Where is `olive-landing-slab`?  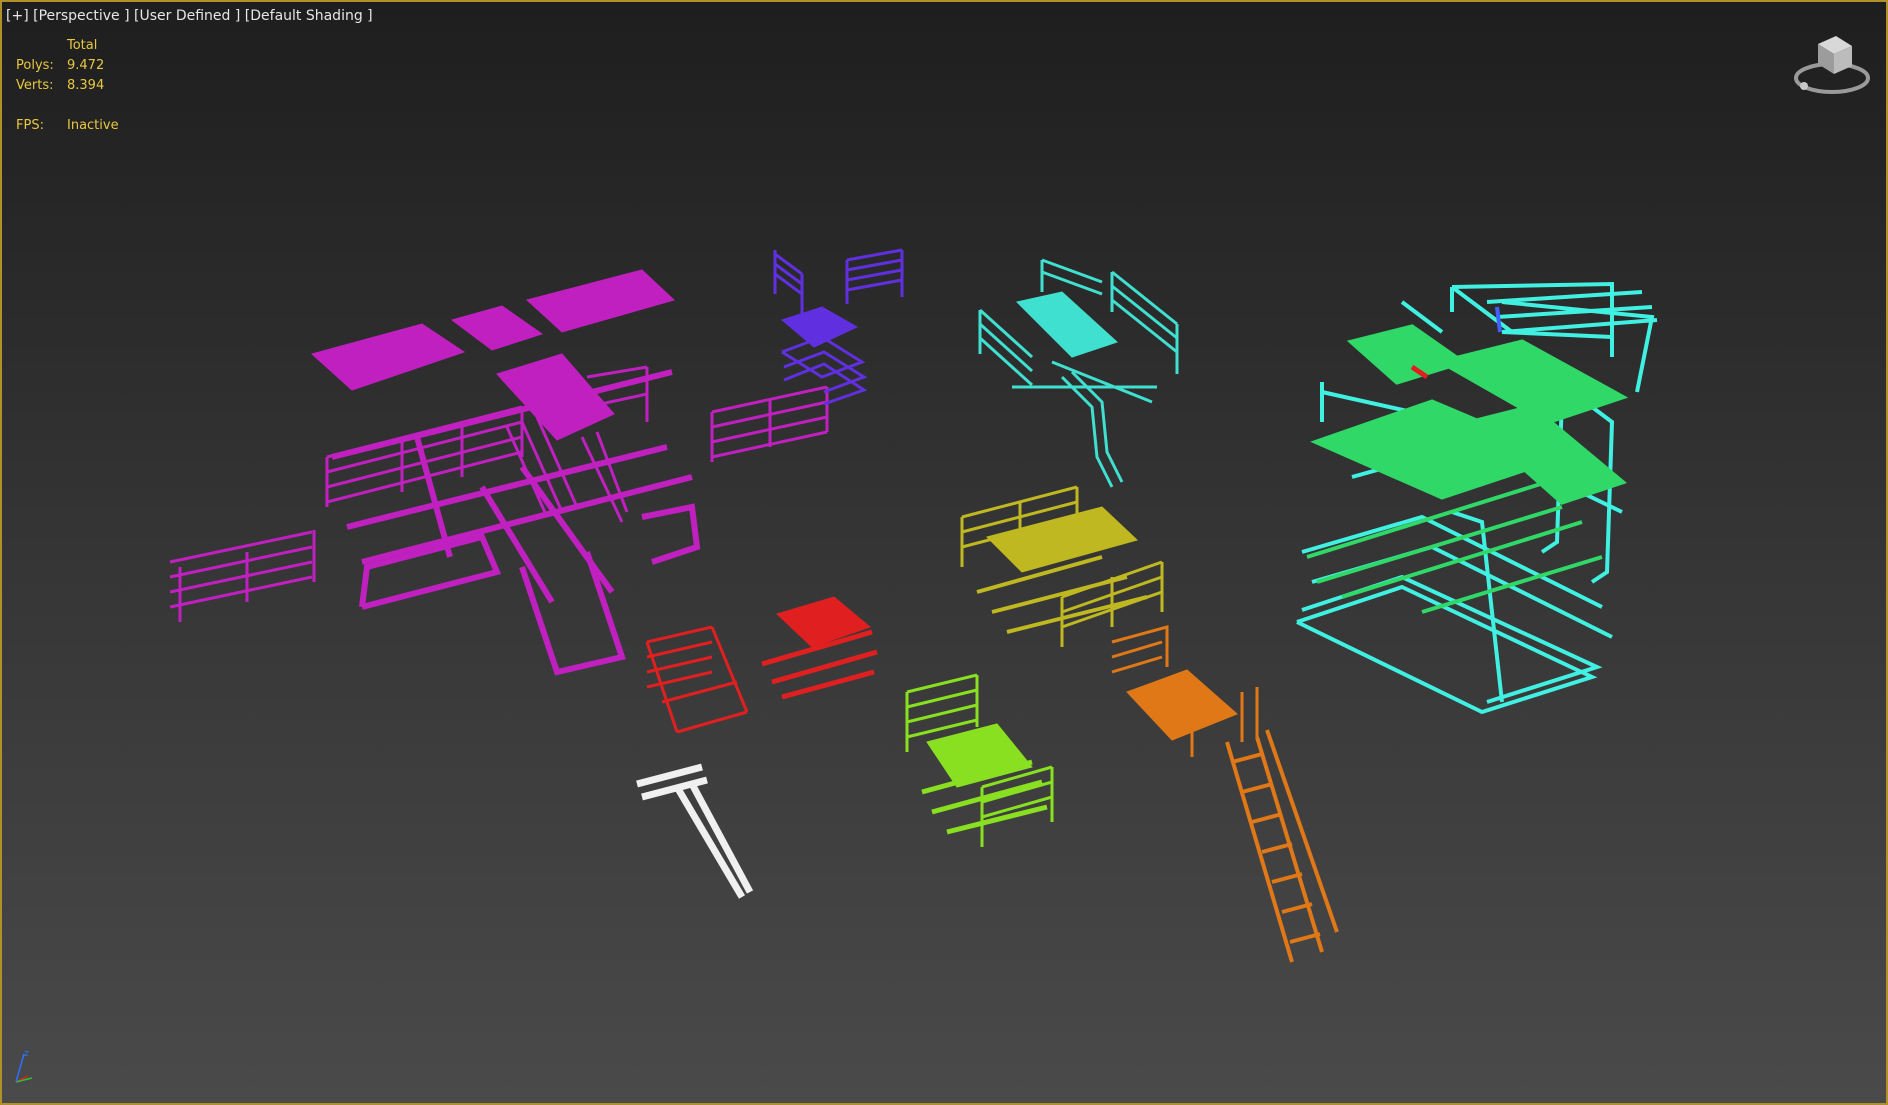 olive-landing-slab is located at coordinates (1062, 539).